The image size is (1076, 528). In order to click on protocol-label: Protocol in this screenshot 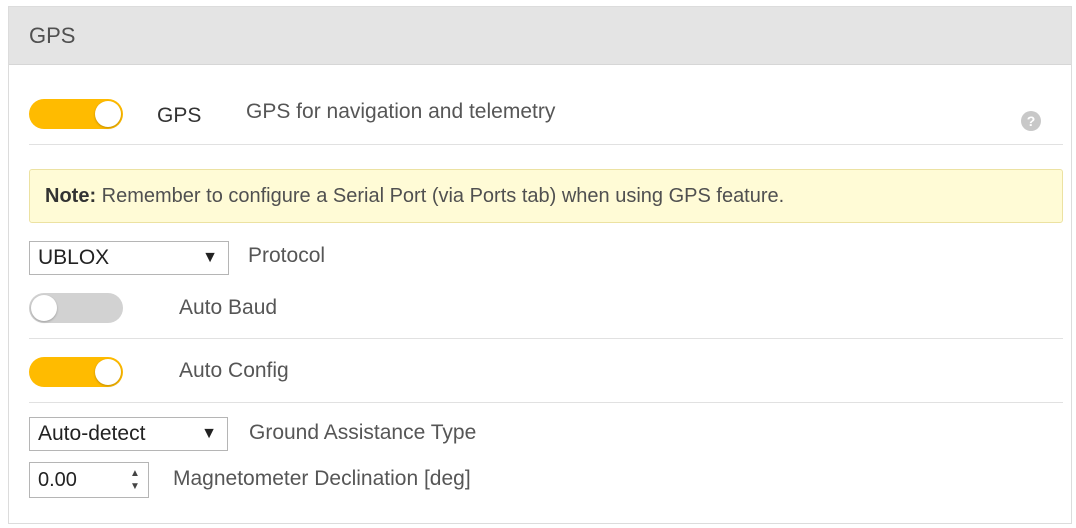, I will do `click(287, 255)`.